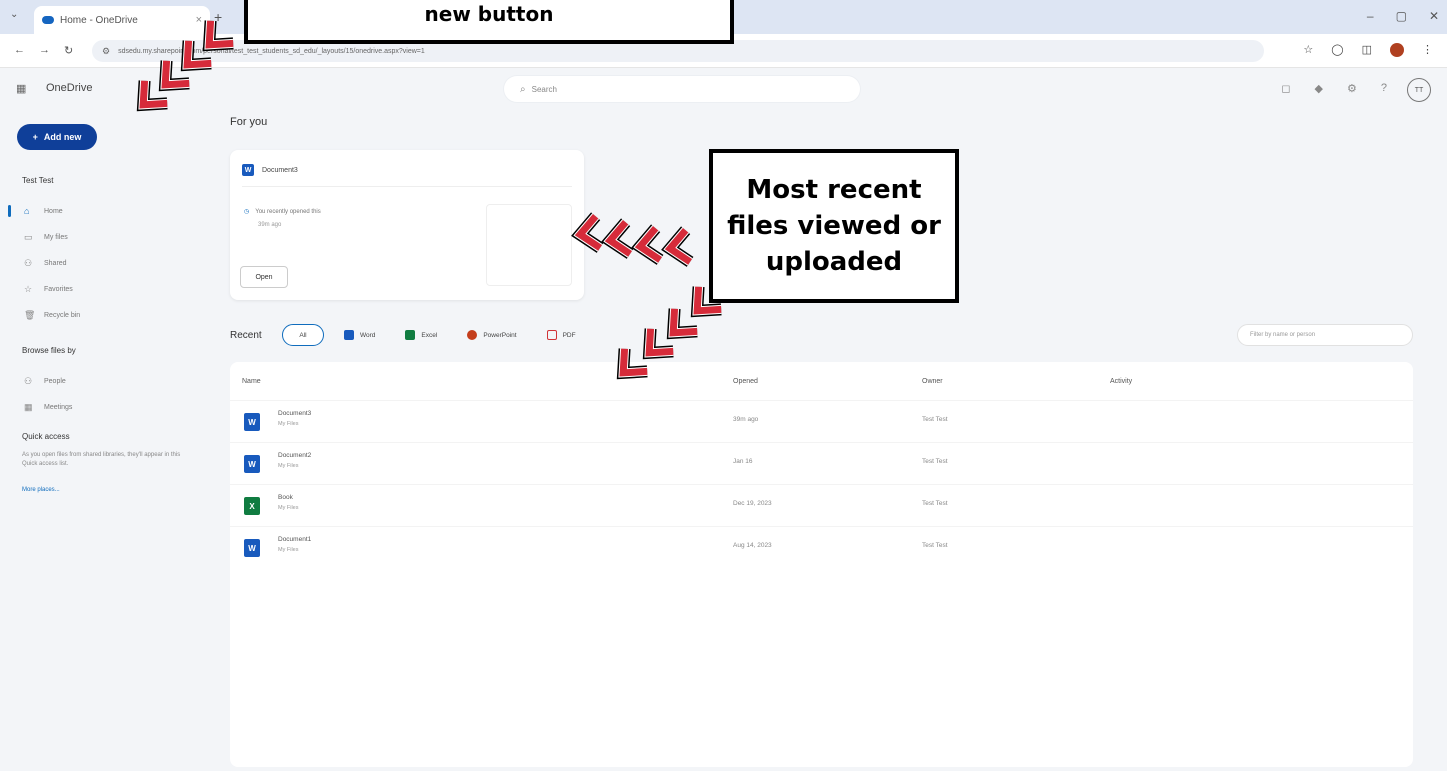 The image size is (1447, 771). I want to click on plus-icon: +, so click(35, 137).